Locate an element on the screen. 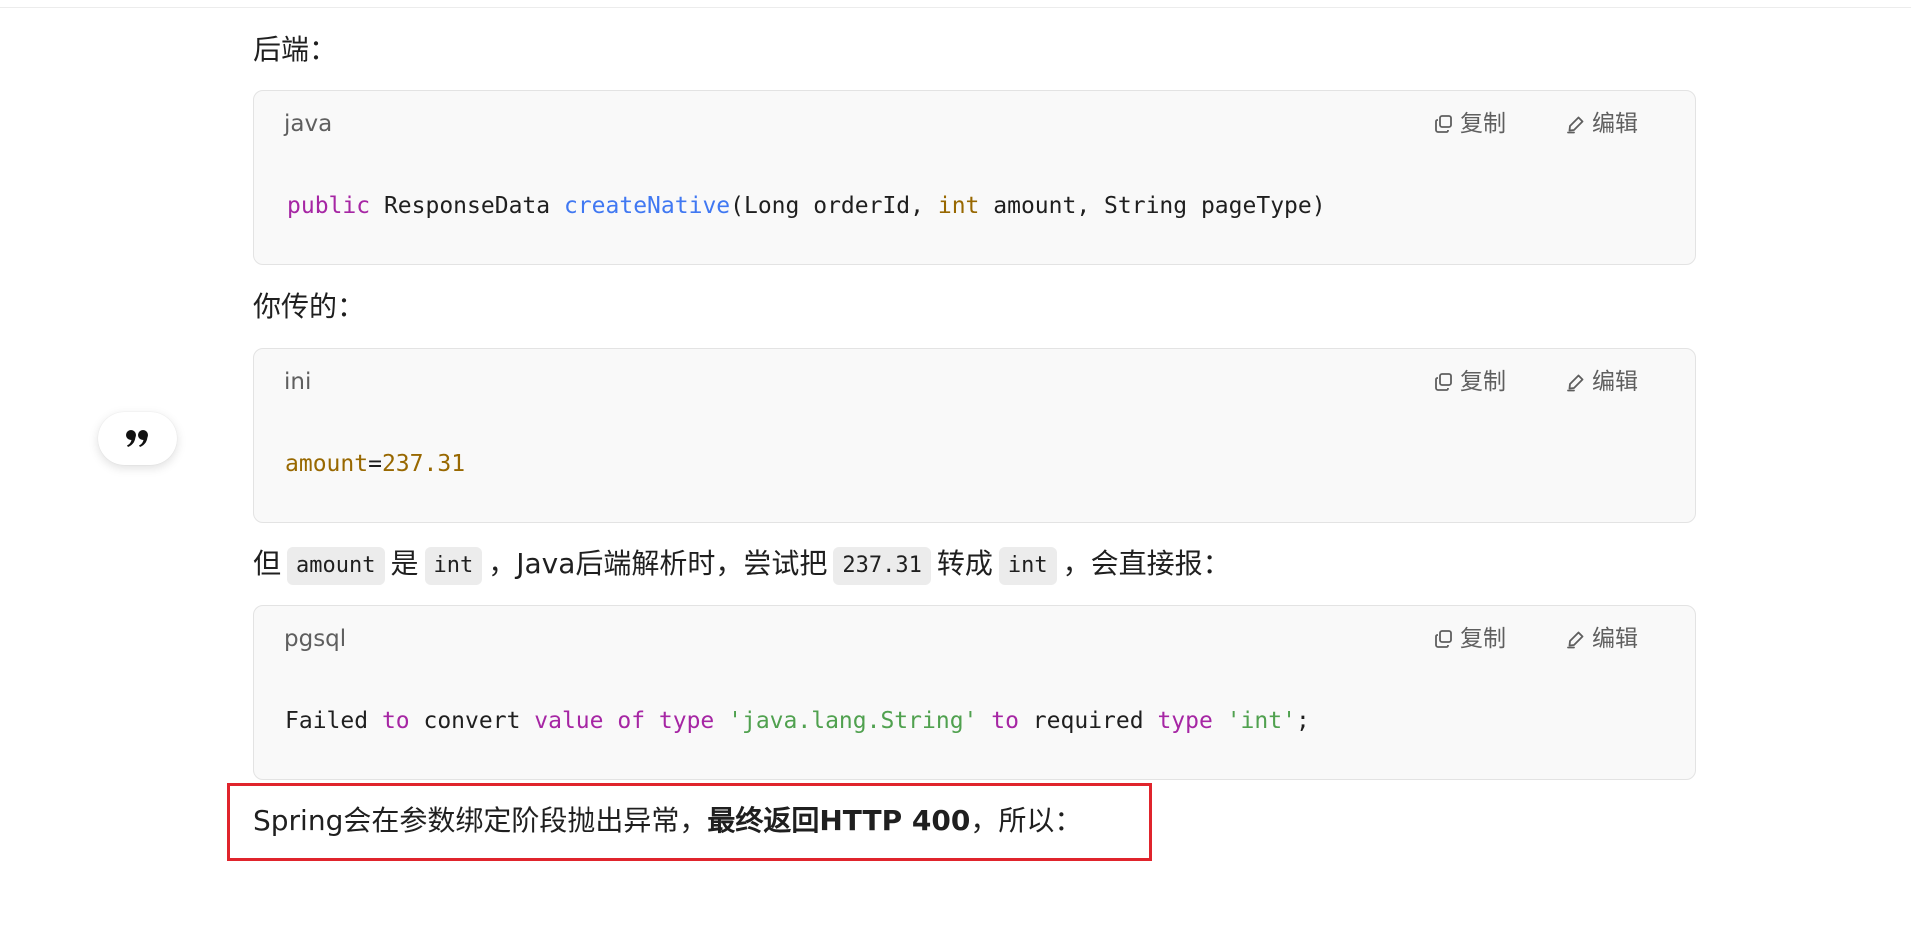 Image resolution: width=1911 pixels, height=936 pixels. code-language-label: pgsql is located at coordinates (315, 639).